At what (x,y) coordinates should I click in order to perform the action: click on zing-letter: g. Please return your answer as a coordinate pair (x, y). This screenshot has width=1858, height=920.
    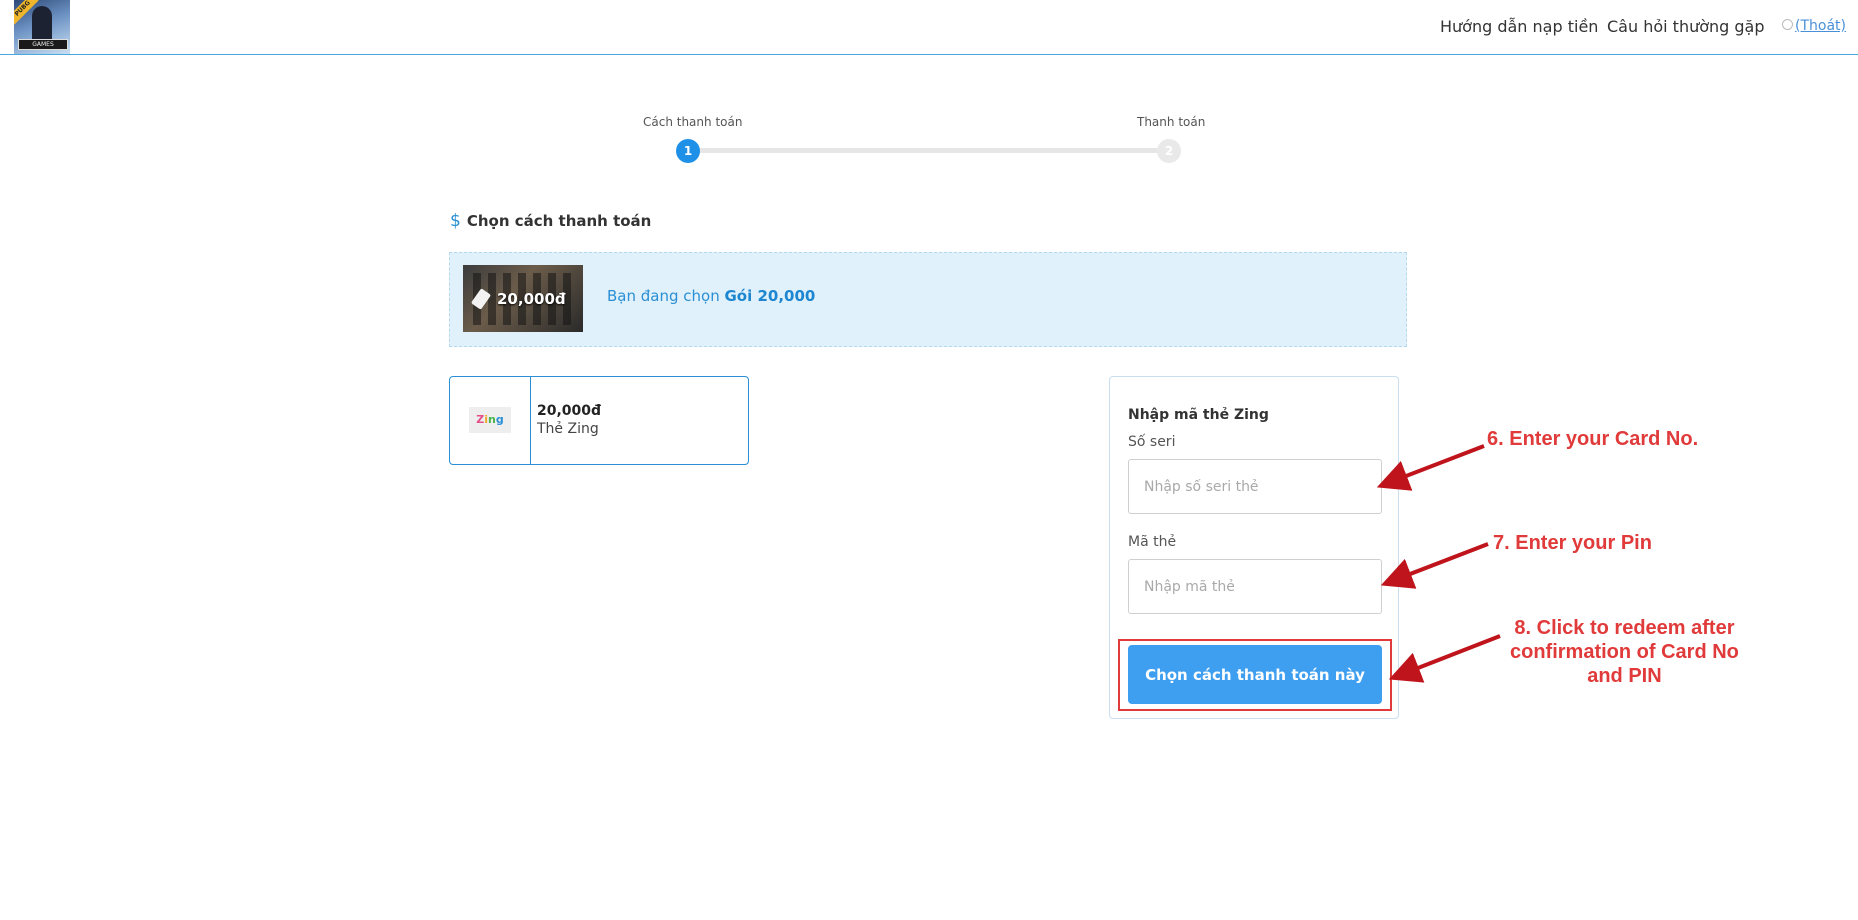
    Looking at the image, I should click on (499, 419).